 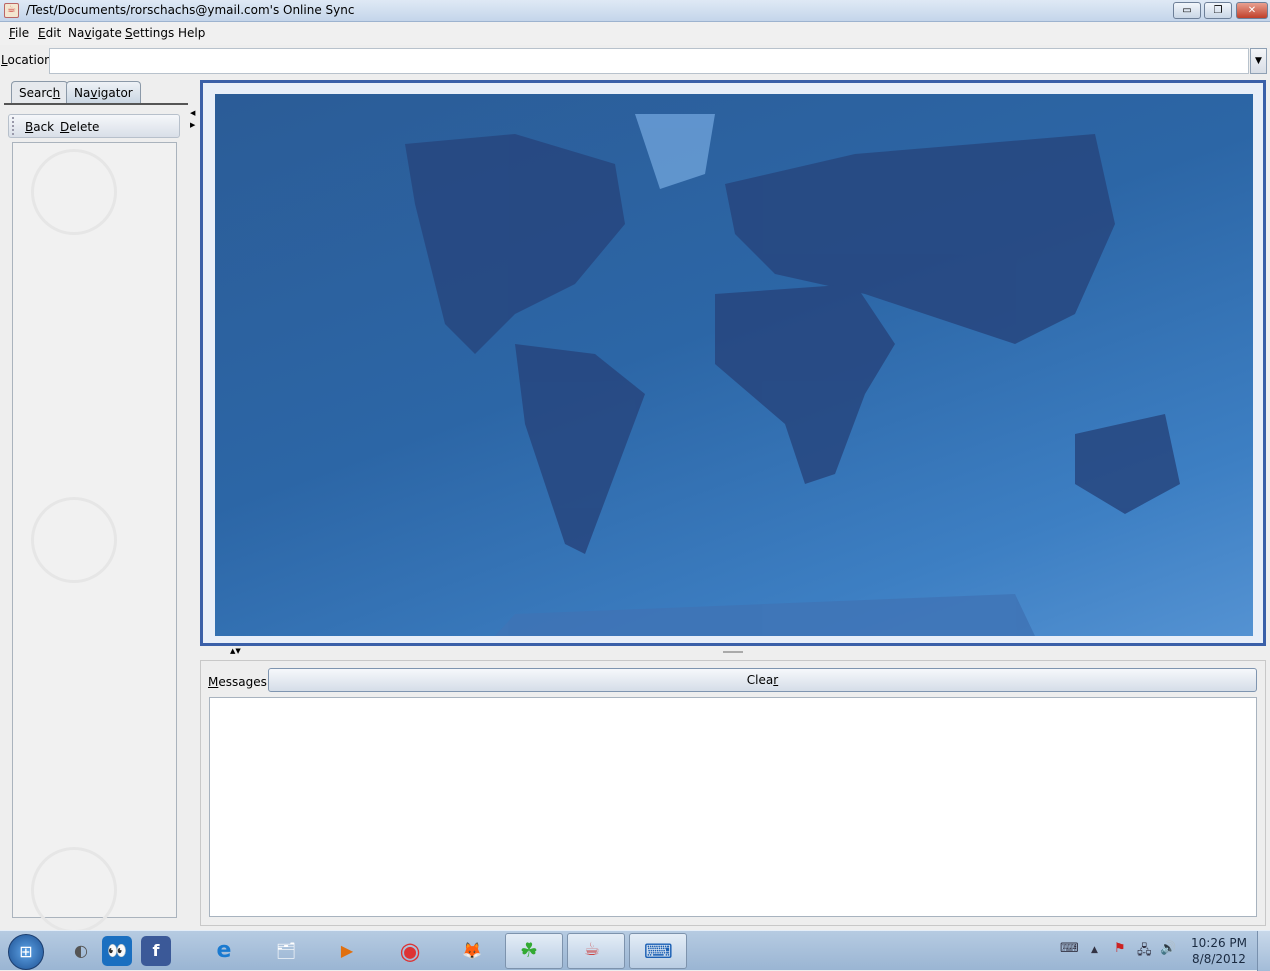 What do you see at coordinates (286, 951) in the screenshot?
I see `taskbar-explorer-icon: 🗂` at bounding box center [286, 951].